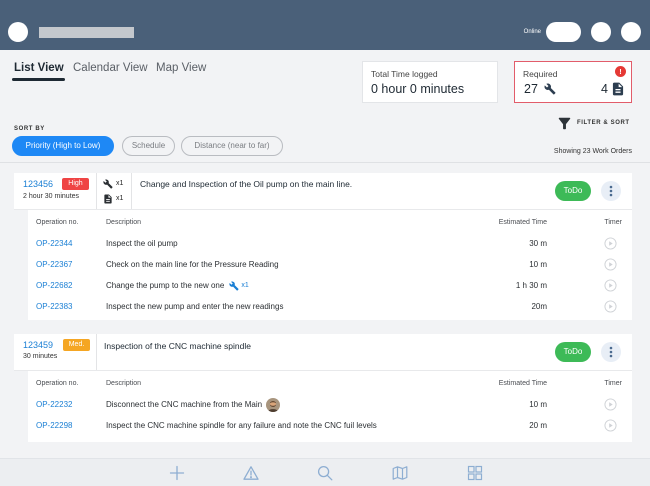  What do you see at coordinates (531, 285) in the screenshot?
I see `operation-estimated-time: 1 h 30 m` at bounding box center [531, 285].